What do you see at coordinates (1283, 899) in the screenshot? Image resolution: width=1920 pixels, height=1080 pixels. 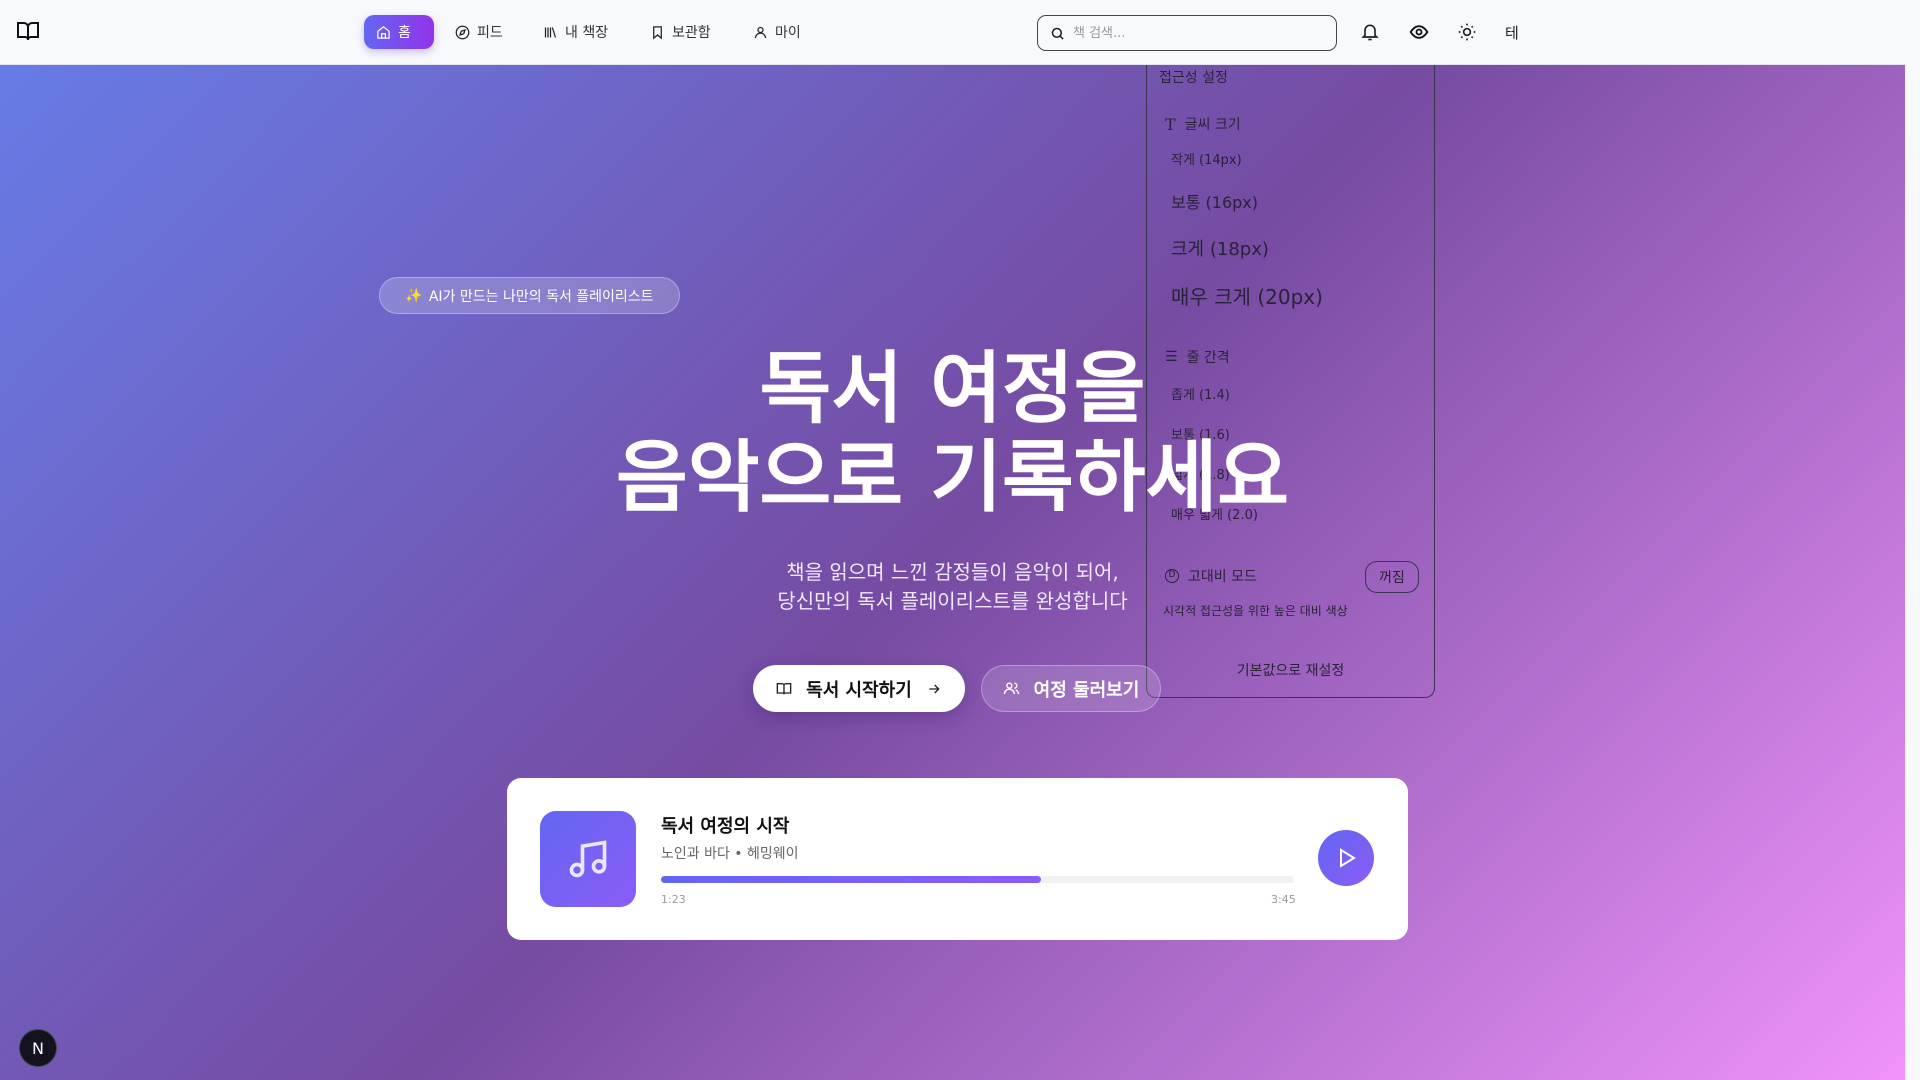 I see `total-time: 3:45` at bounding box center [1283, 899].